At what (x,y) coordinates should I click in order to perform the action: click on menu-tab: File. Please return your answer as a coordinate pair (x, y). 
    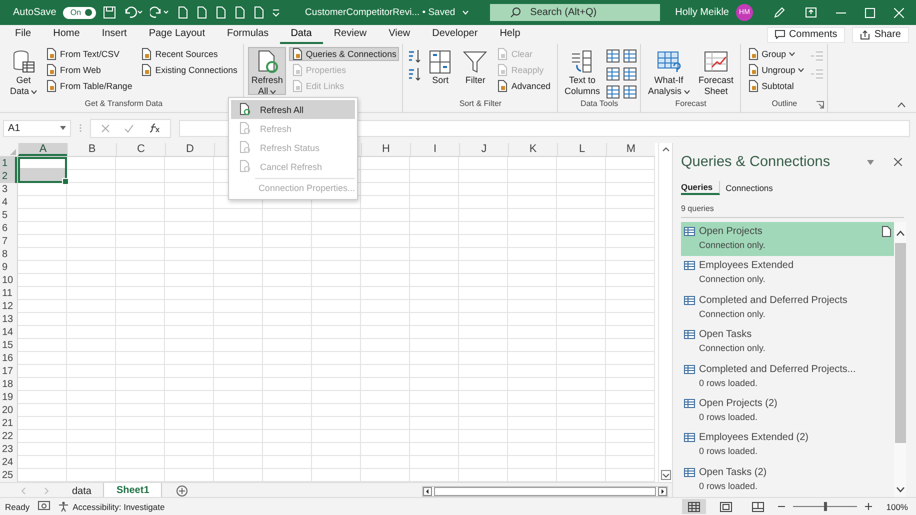
    Looking at the image, I should click on (23, 34).